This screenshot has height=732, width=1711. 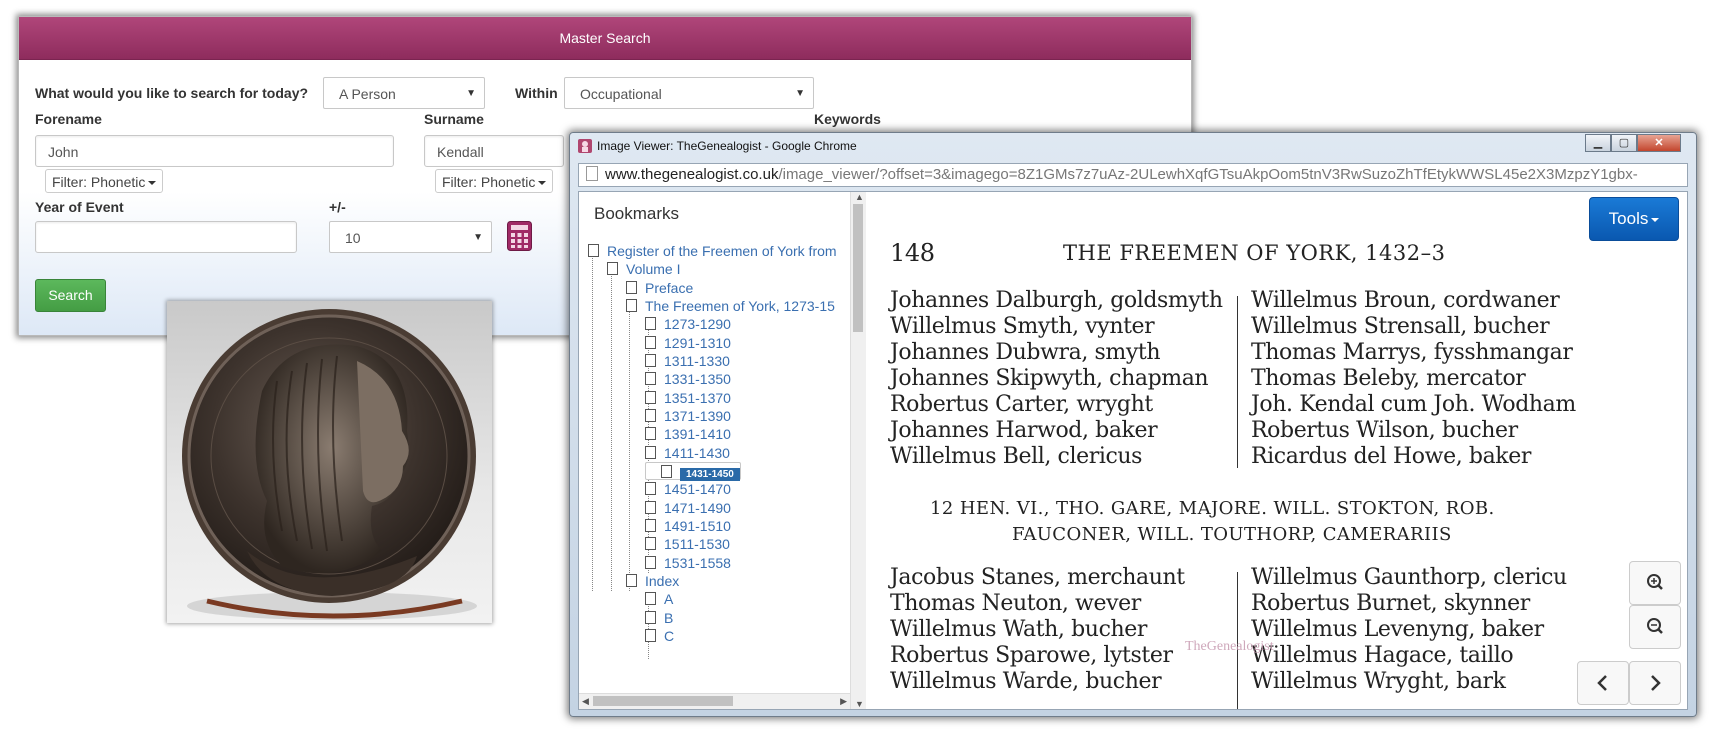 What do you see at coordinates (1655, 683) in the screenshot?
I see `next-page-button` at bounding box center [1655, 683].